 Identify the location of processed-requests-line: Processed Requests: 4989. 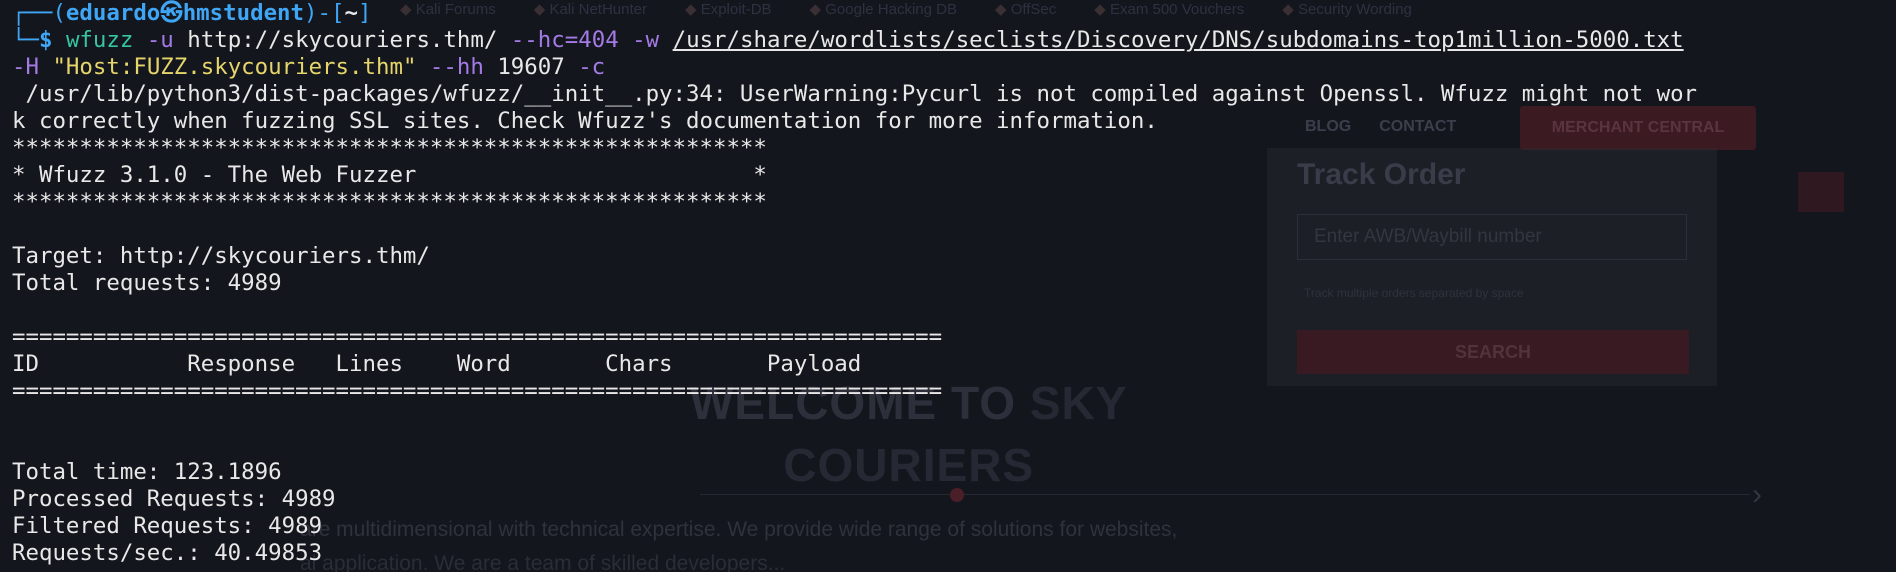
(174, 499).